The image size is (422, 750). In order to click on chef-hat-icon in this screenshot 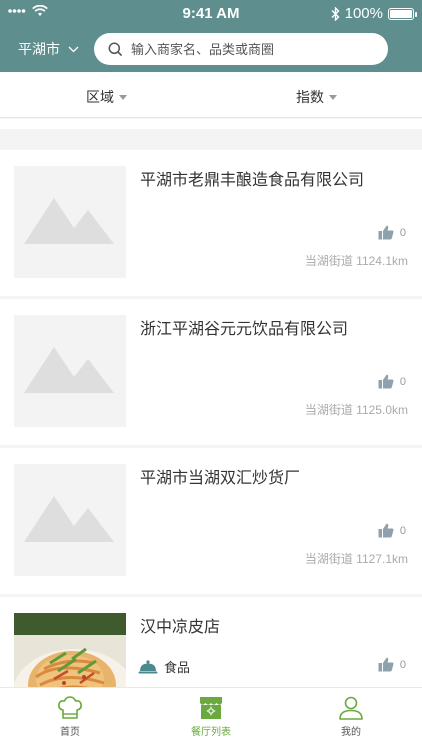, I will do `click(70, 707)`.